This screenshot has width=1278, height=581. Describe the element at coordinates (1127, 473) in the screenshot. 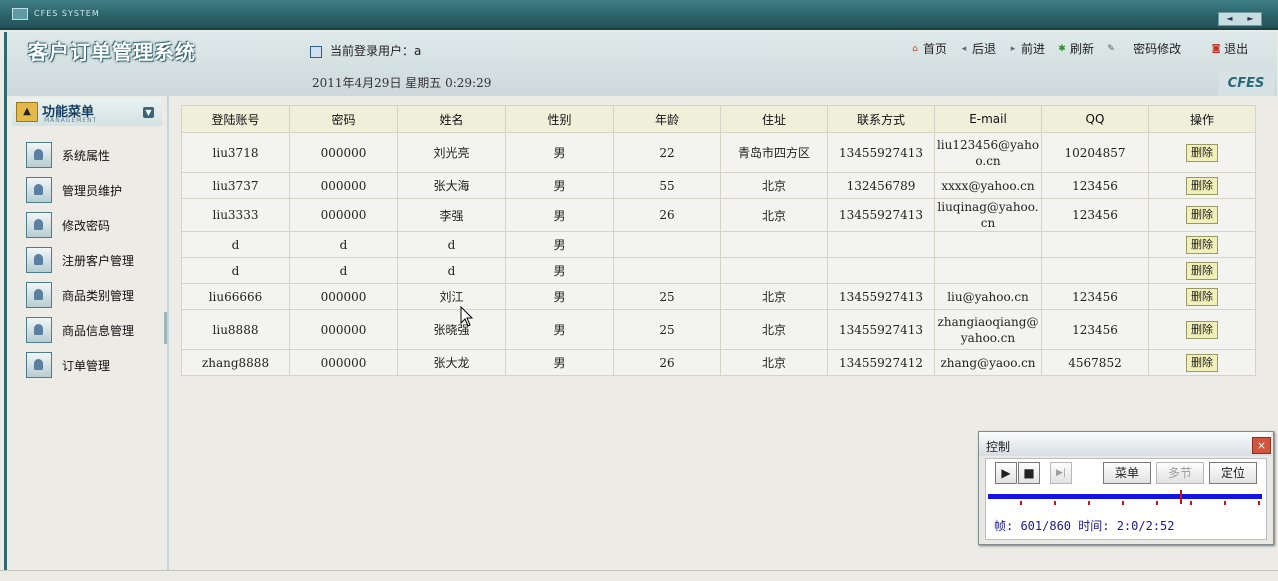

I see `menu-button: 菜单` at that location.